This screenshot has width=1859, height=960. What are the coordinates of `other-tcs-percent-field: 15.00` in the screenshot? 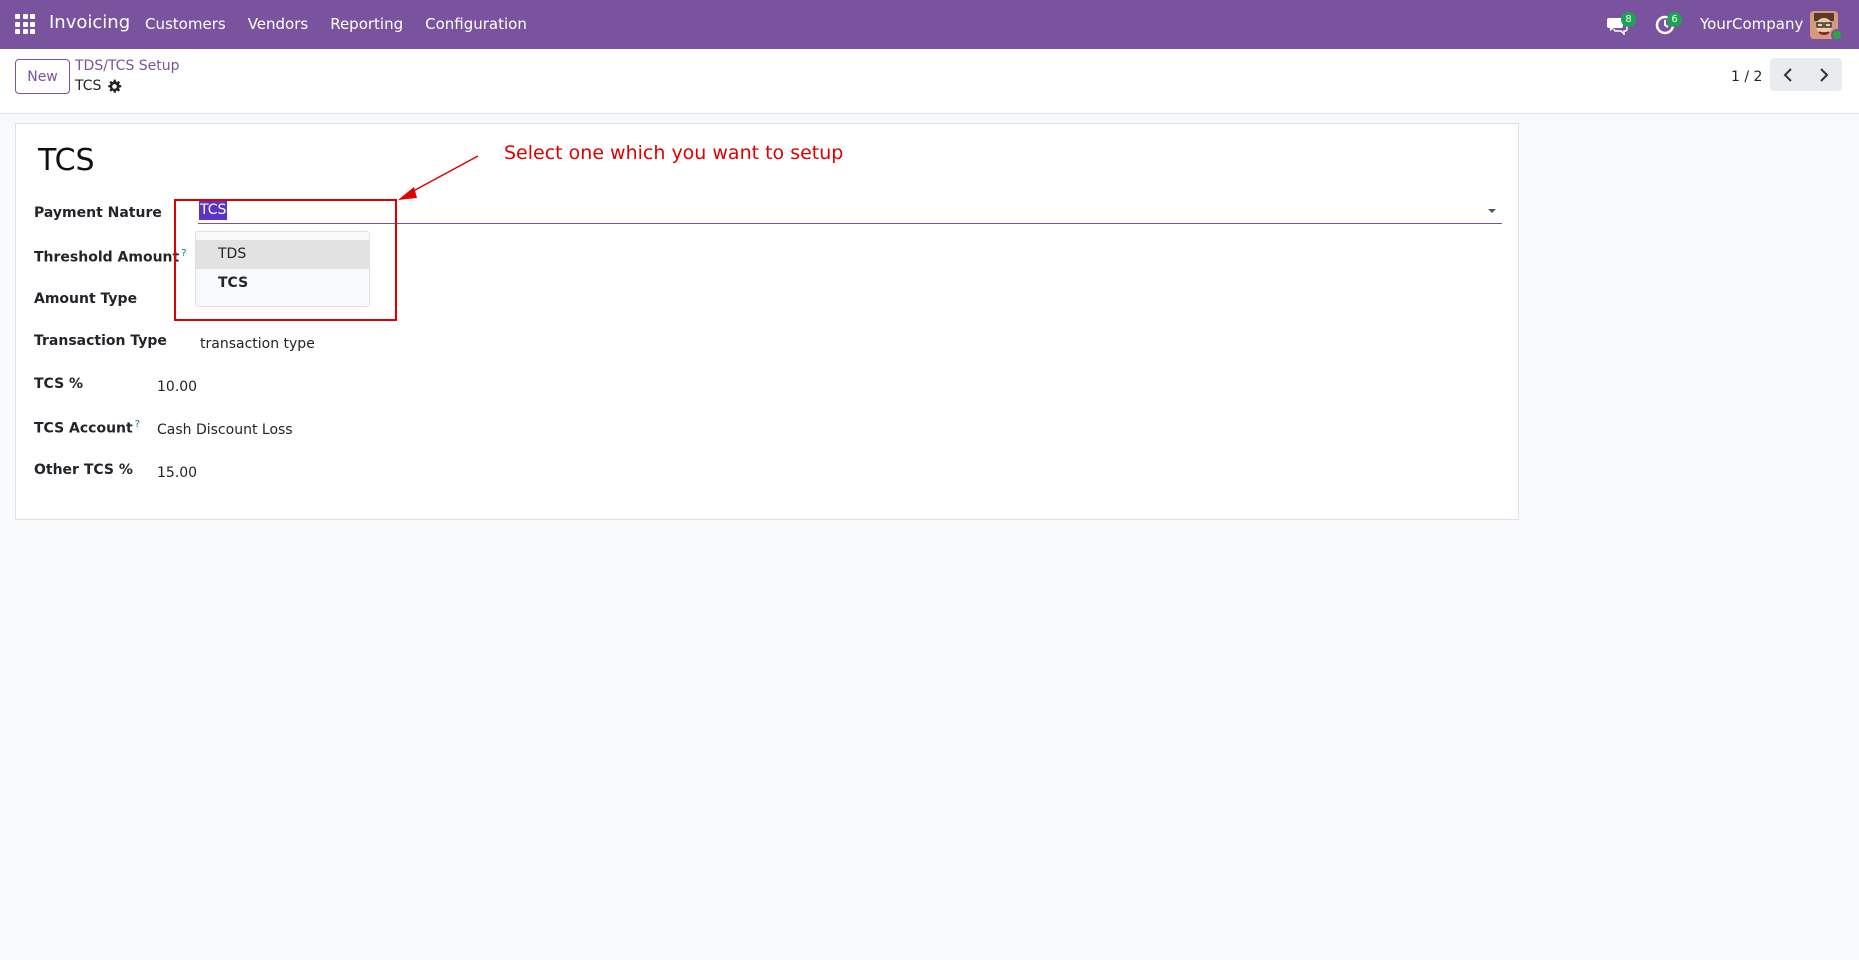 It's located at (177, 473).